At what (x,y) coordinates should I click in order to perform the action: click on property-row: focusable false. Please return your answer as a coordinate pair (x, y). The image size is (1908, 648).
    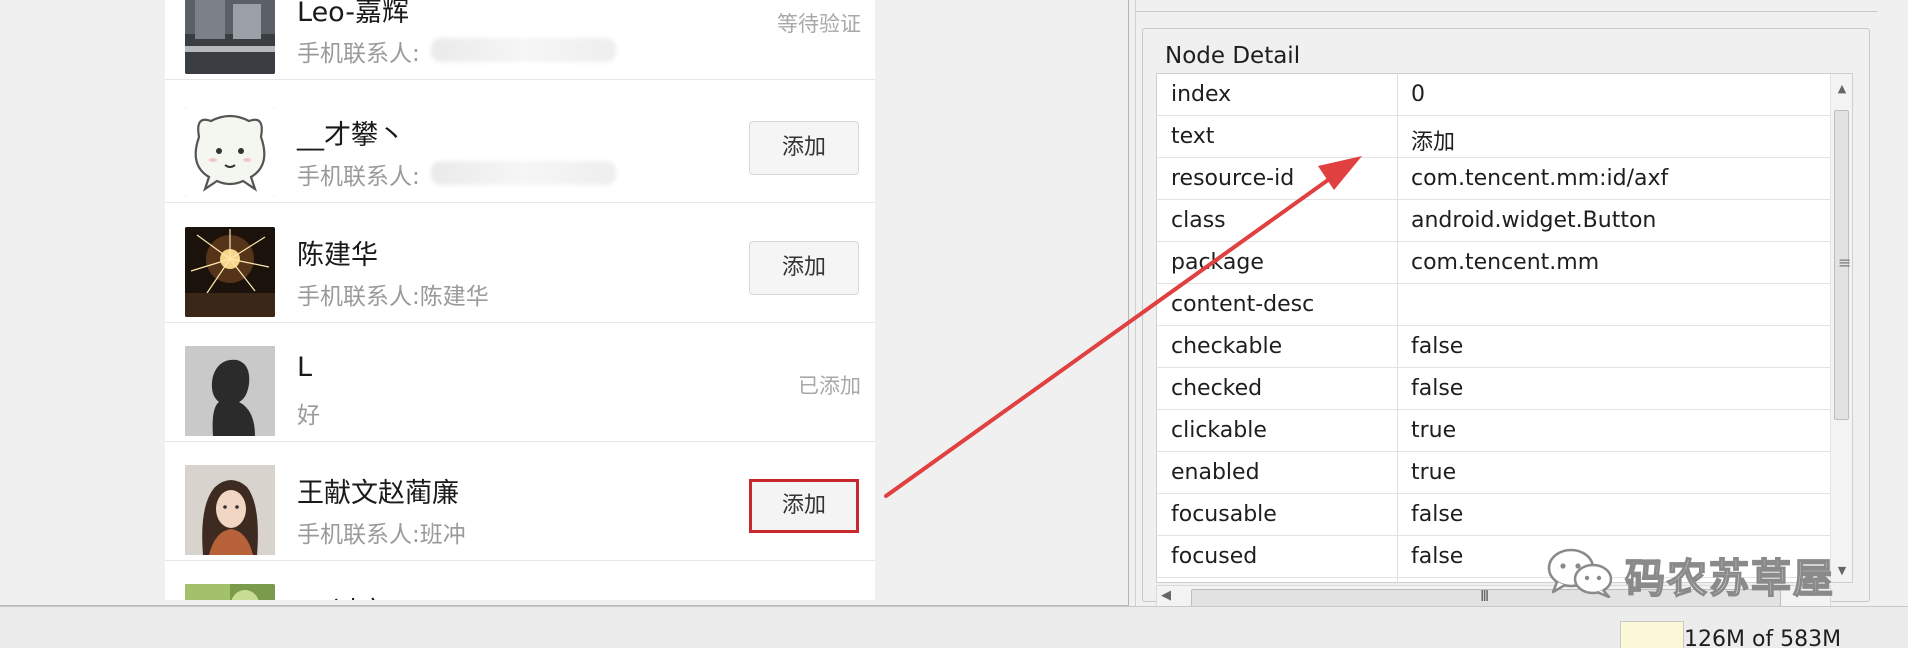
    Looking at the image, I should click on (1497, 515).